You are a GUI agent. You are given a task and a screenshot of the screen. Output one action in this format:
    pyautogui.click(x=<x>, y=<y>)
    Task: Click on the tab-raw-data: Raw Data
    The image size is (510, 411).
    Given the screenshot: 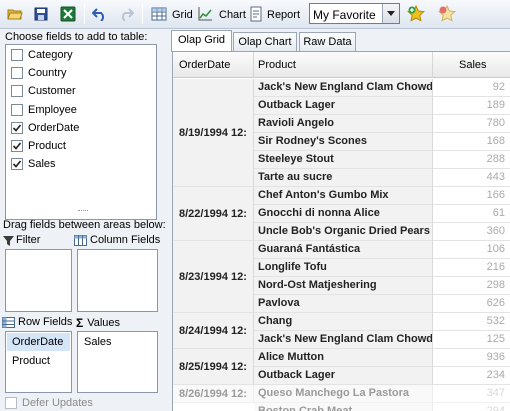 What is the action you would take?
    pyautogui.click(x=327, y=41)
    